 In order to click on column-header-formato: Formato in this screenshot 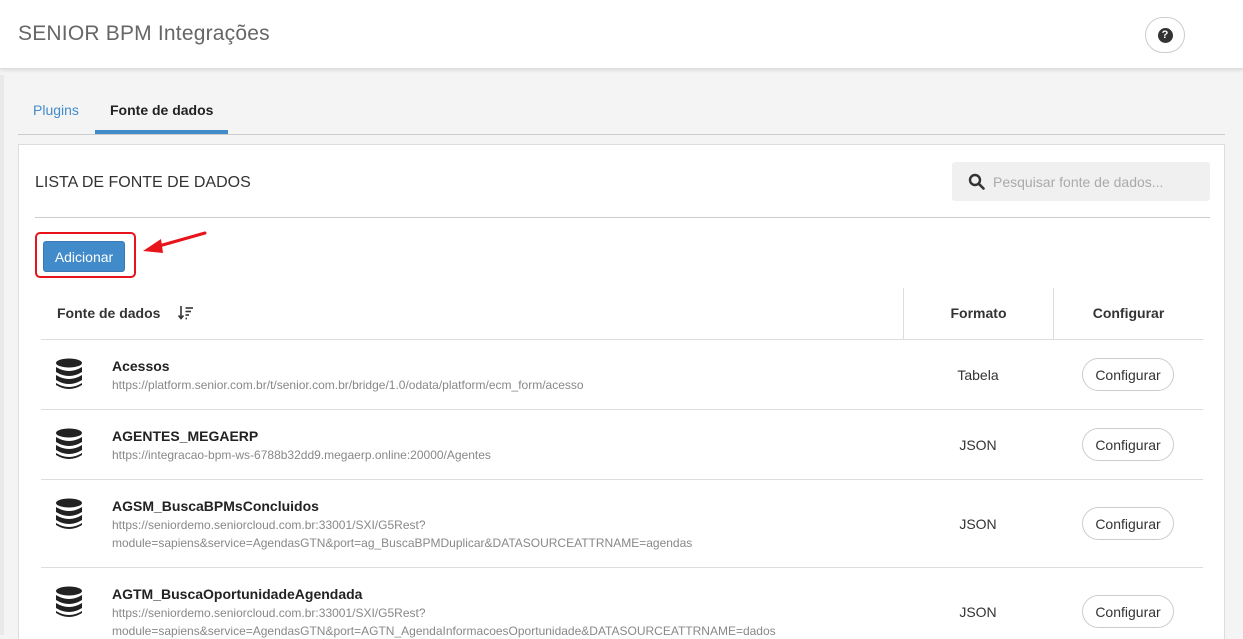, I will do `click(978, 313)`.